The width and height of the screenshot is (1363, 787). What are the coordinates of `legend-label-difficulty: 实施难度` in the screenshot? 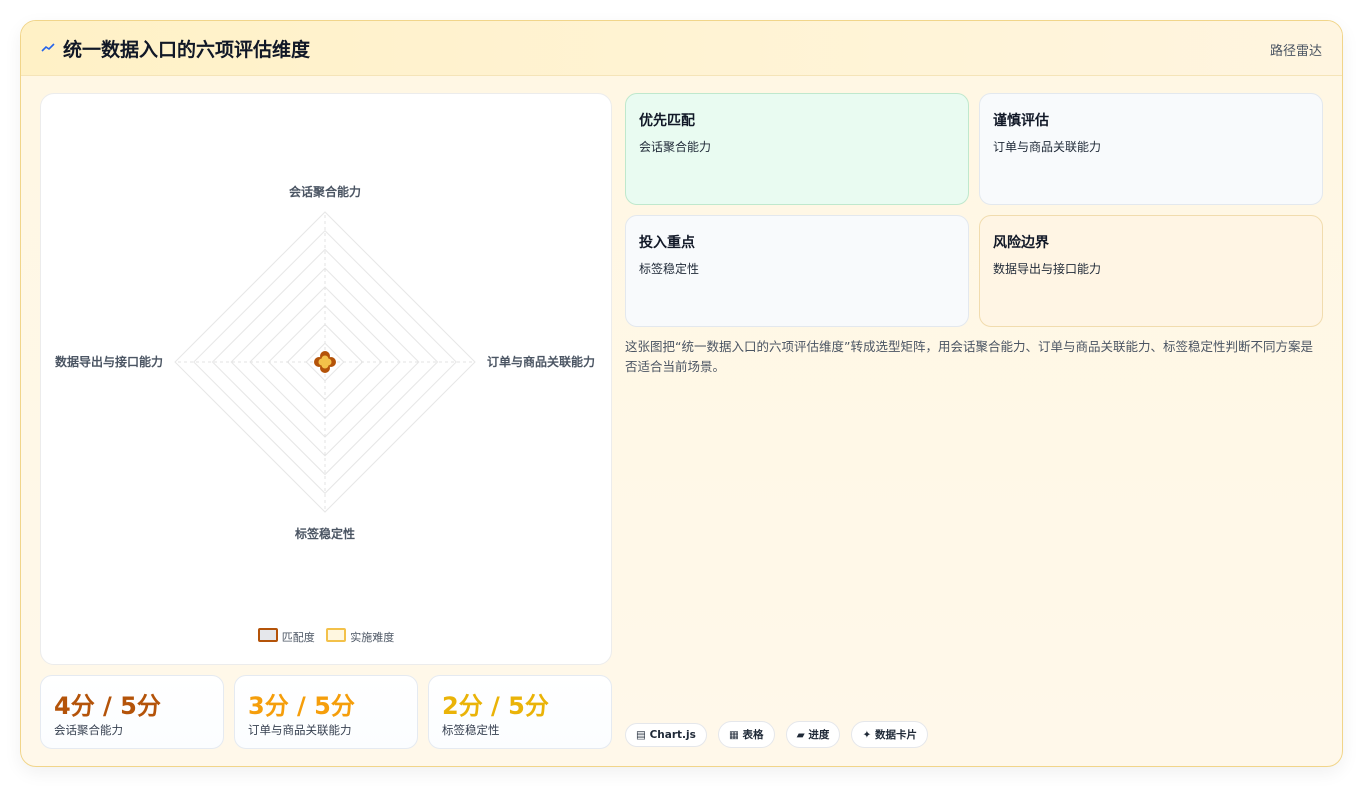 It's located at (372, 637).